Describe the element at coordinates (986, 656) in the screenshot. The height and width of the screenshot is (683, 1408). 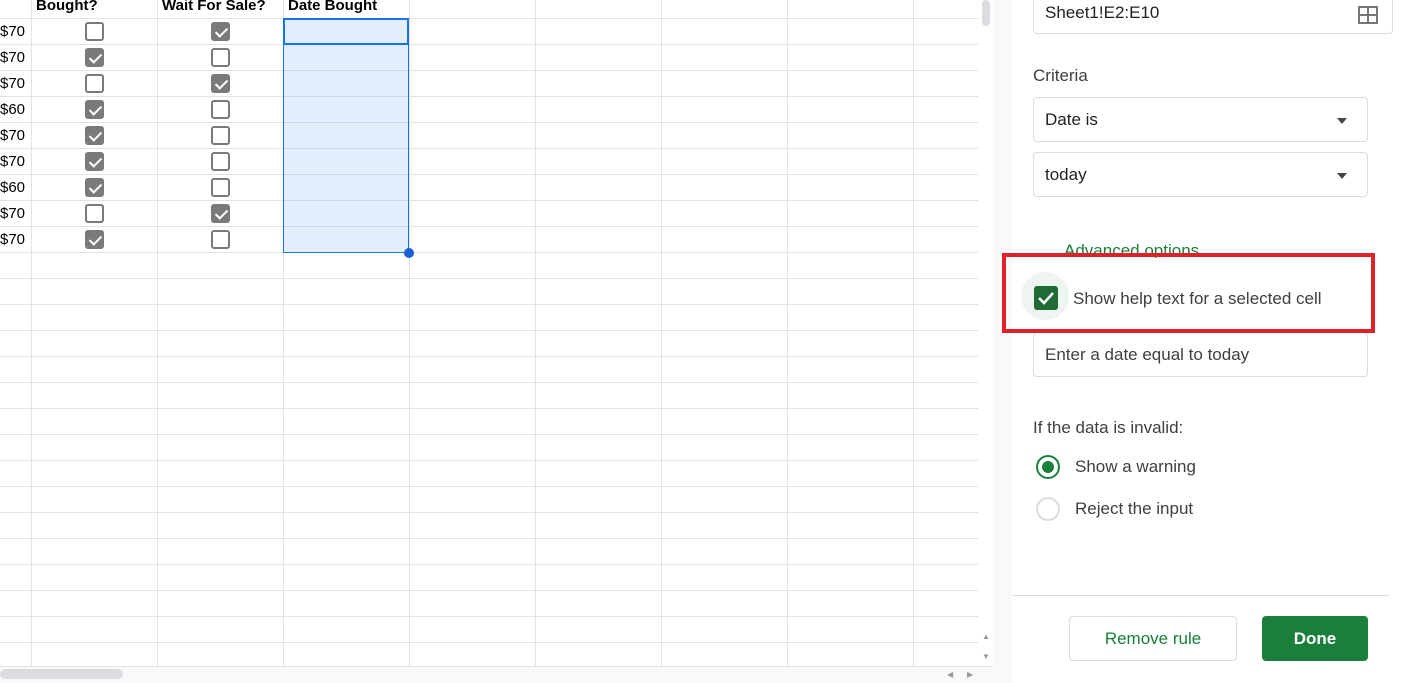
I see `scroll-down-icon: ▼` at that location.